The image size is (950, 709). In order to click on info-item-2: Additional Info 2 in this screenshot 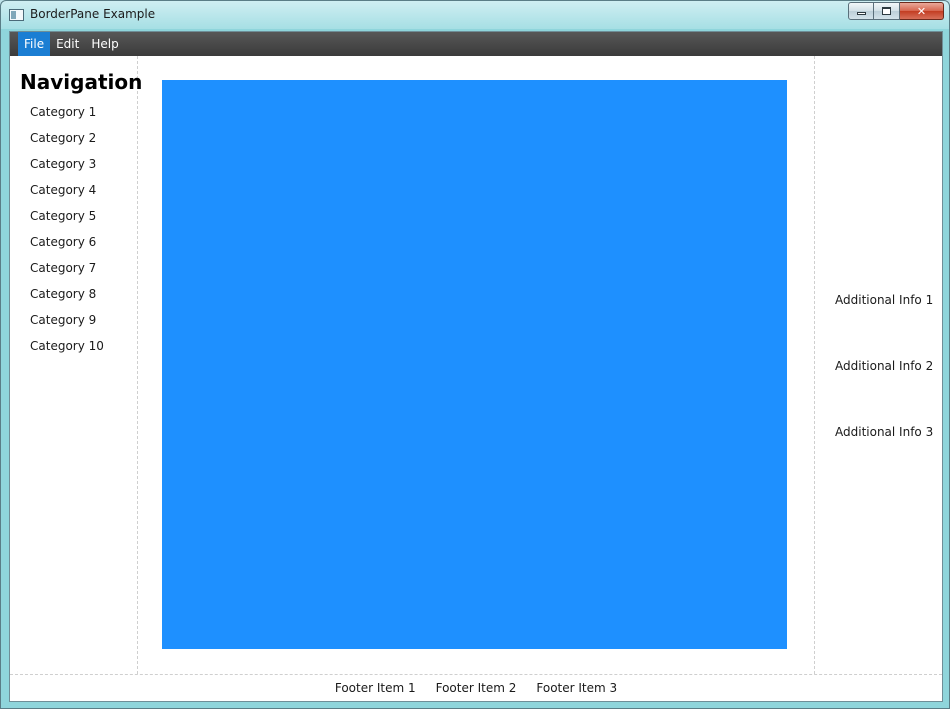, I will do `click(884, 366)`.